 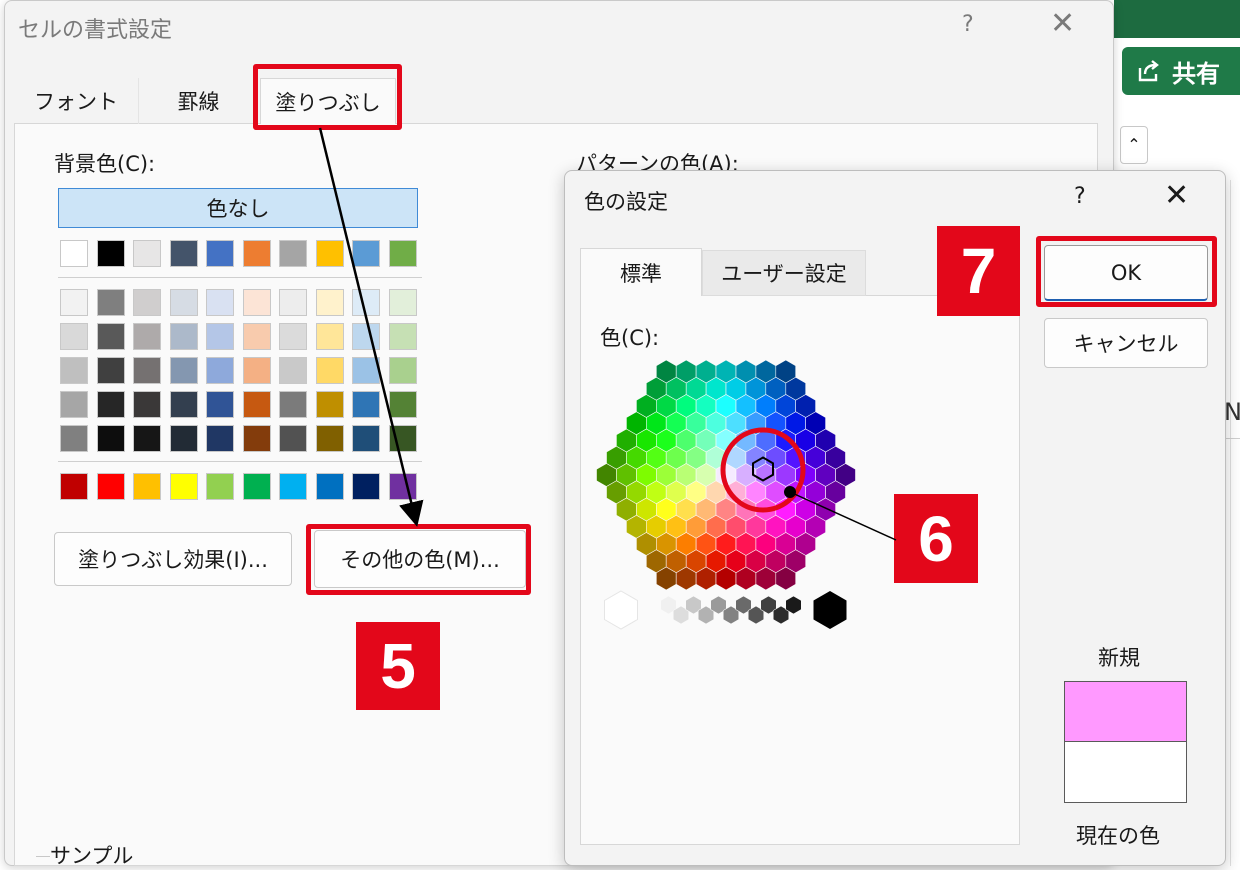 What do you see at coordinates (418, 559) in the screenshot?
I see `more-colors-highlight-box` at bounding box center [418, 559].